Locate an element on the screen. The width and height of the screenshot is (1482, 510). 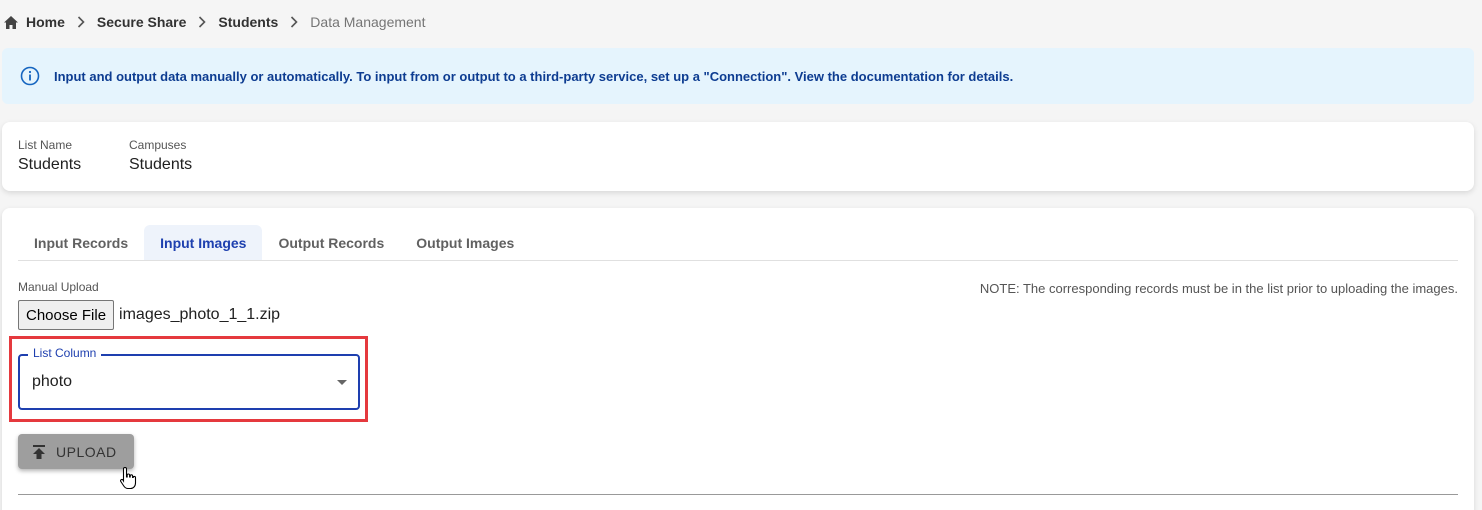
tab-input-images: Input Images is located at coordinates (203, 242).